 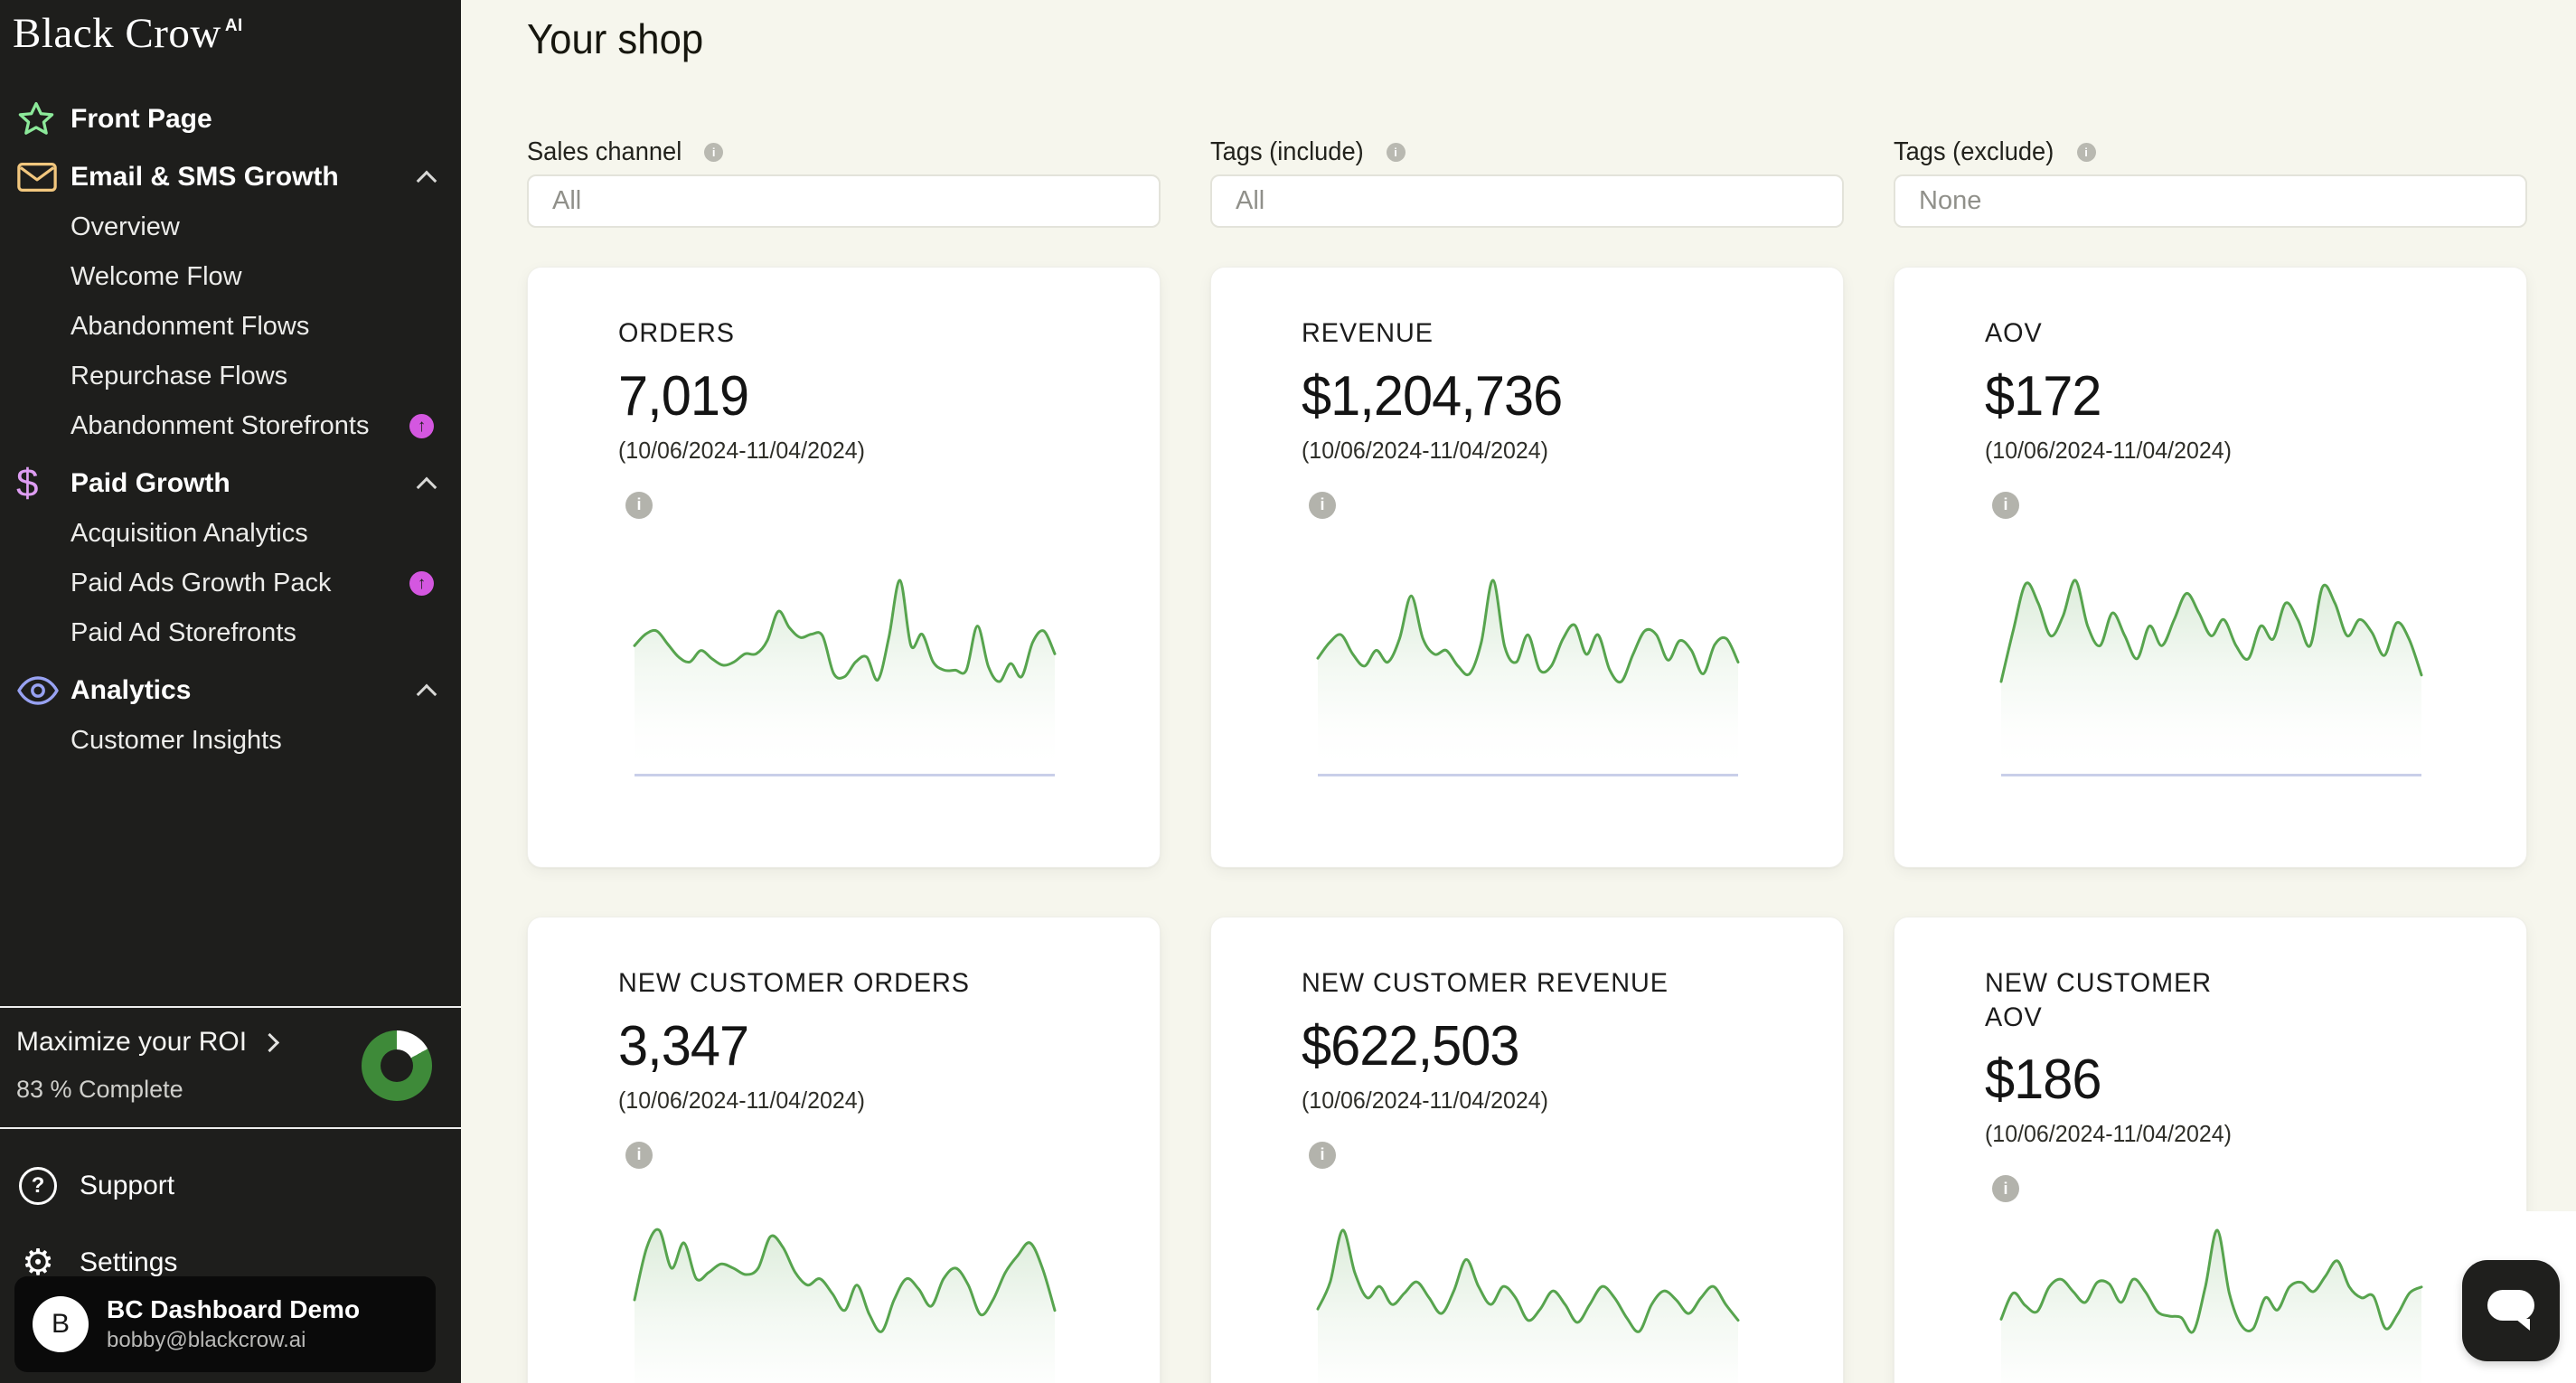 I want to click on sidebar-section-label: Analytics, so click(x=131, y=690).